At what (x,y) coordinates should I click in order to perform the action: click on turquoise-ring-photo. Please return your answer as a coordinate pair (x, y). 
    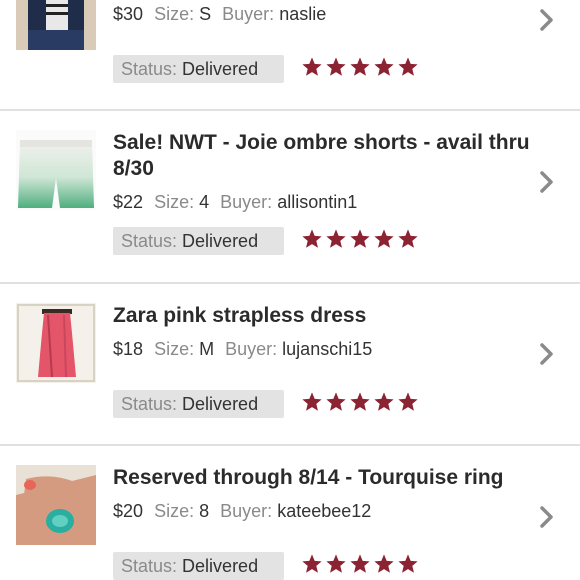
    Looking at the image, I should click on (56, 505).